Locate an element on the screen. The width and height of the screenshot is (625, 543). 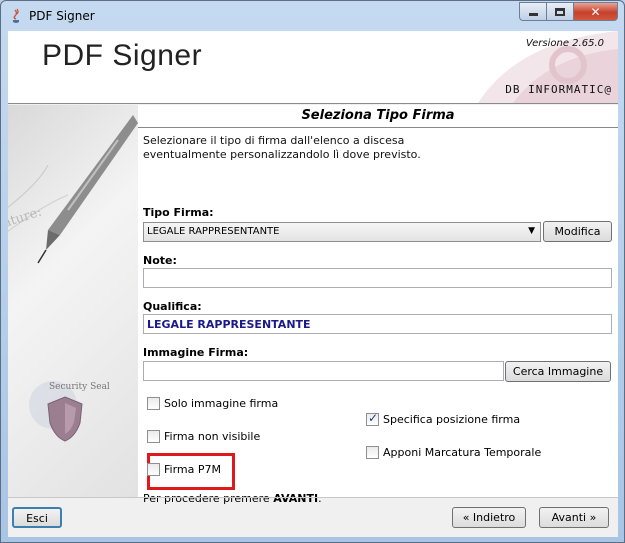
section-divider is located at coordinates (378, 127).